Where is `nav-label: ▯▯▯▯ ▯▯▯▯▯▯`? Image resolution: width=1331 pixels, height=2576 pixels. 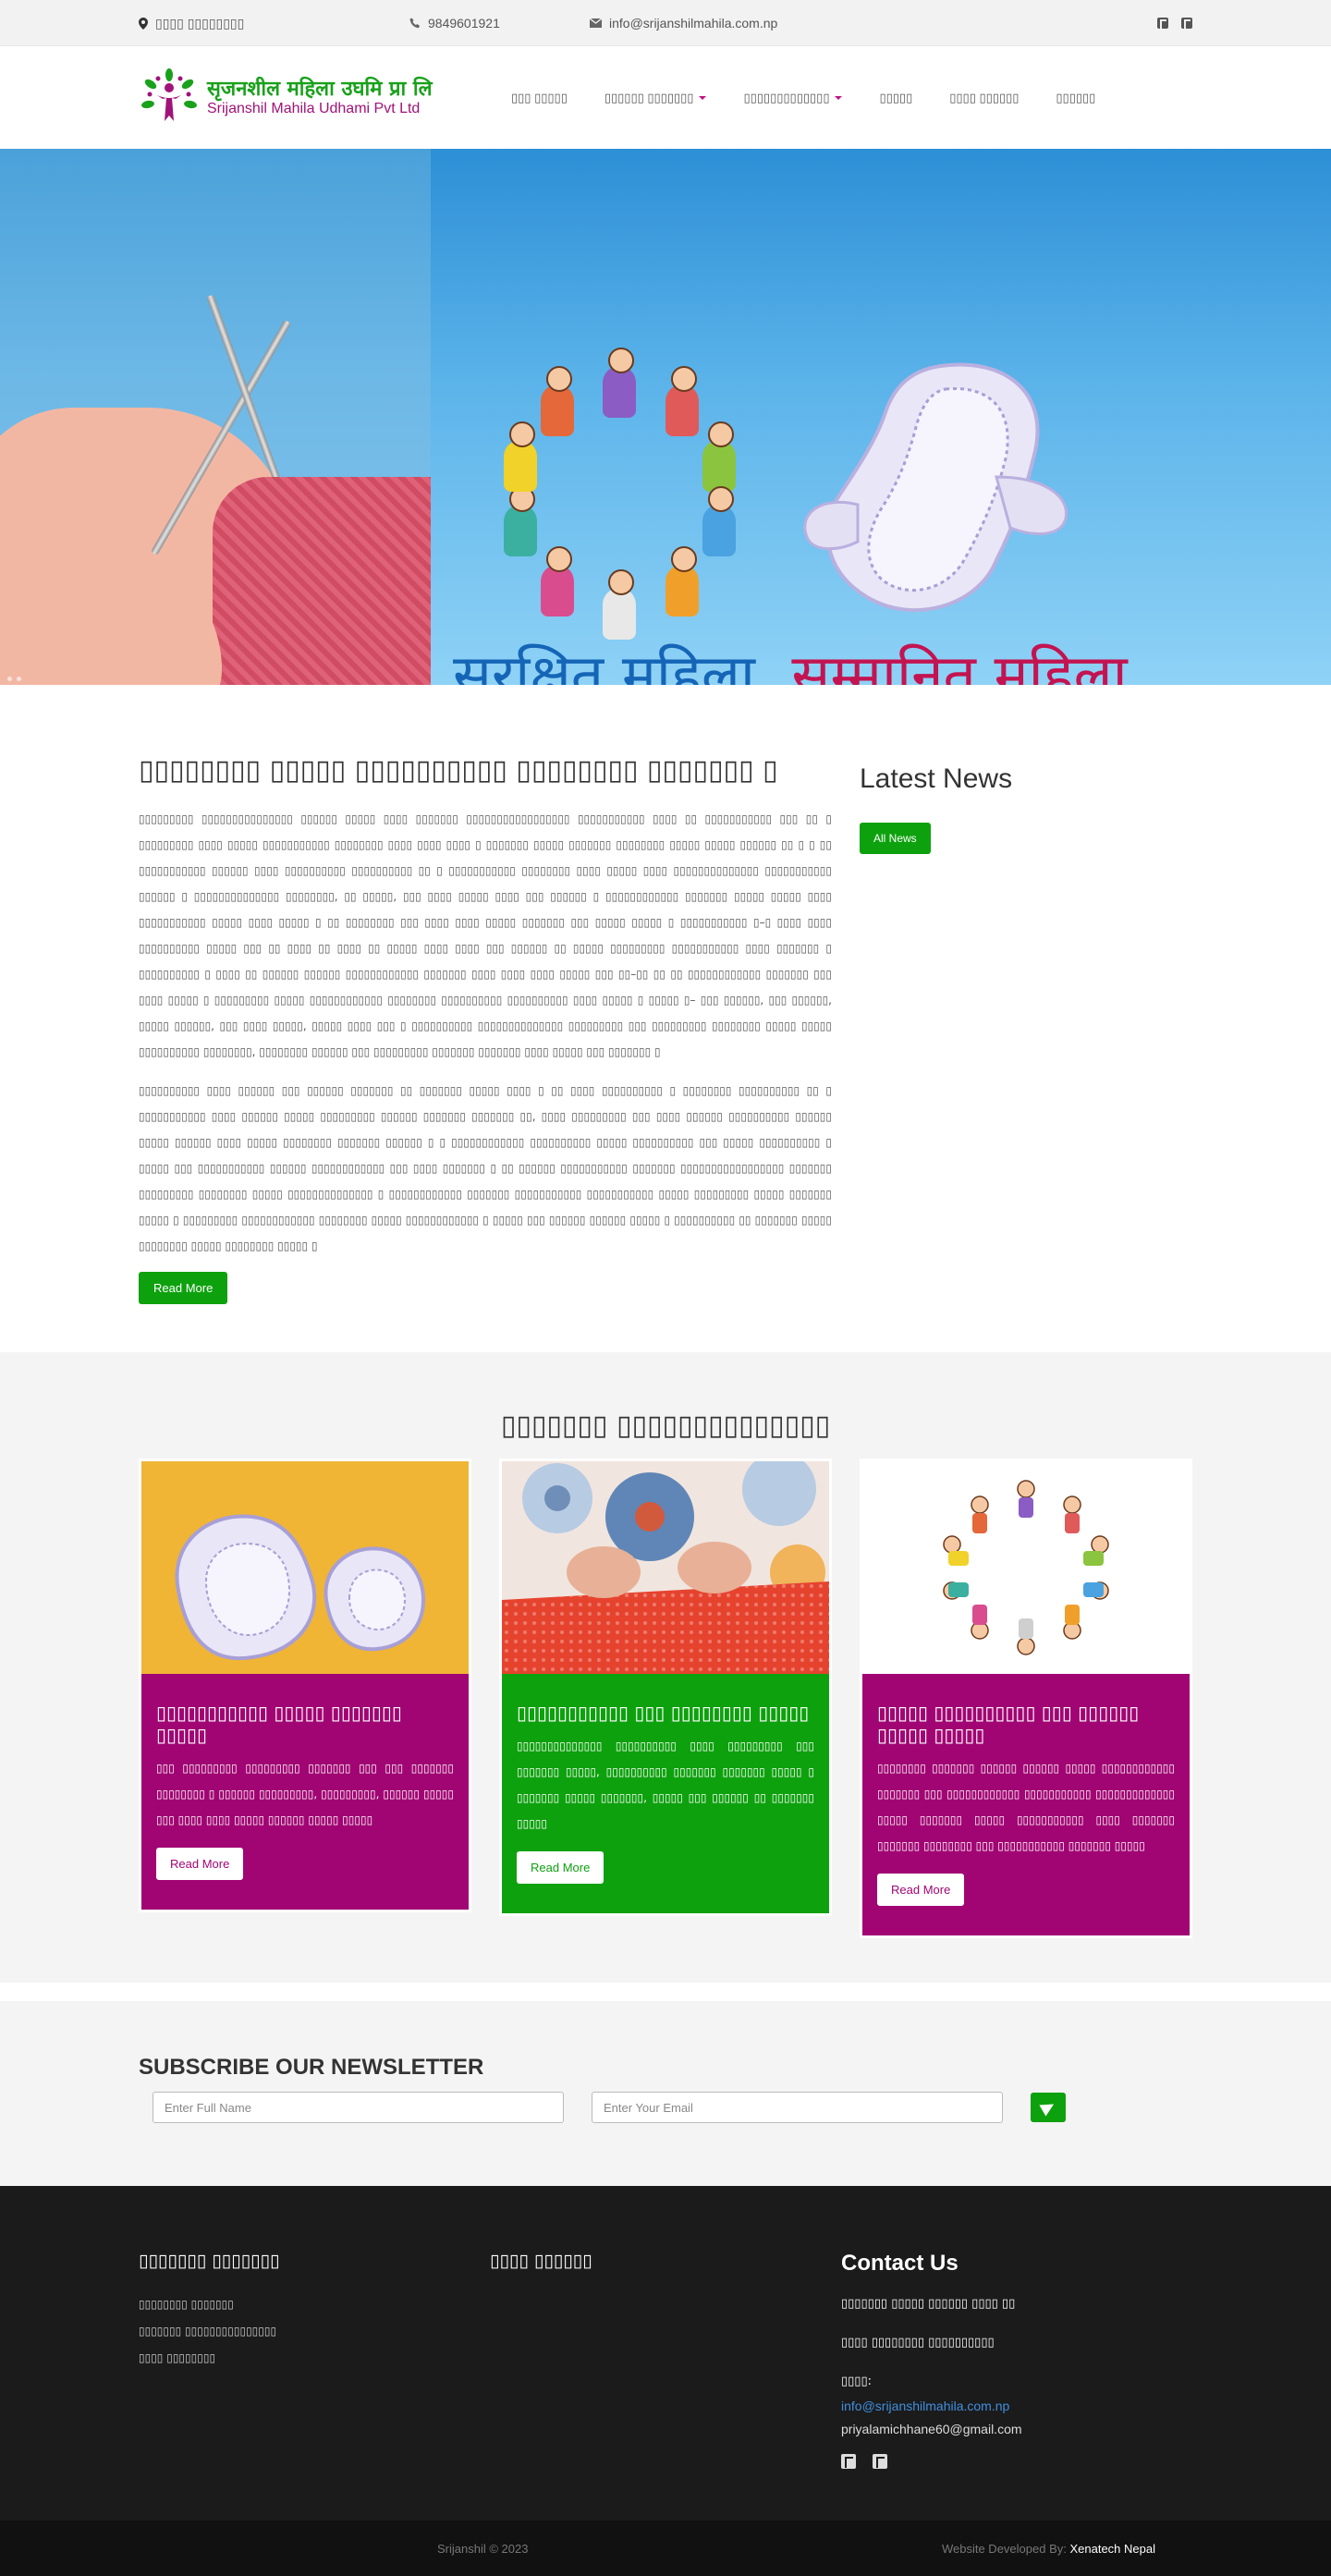 nav-label: ▯▯▯▯ ▯▯▯▯▯▯ is located at coordinates (985, 97).